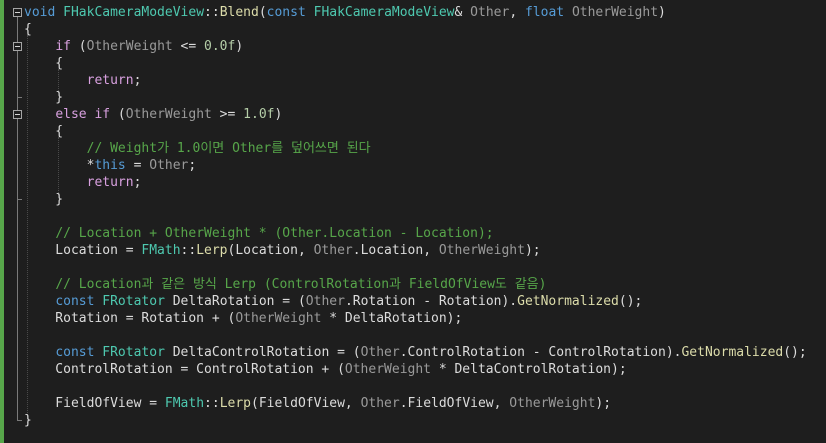 This screenshot has height=443, width=826. Describe the element at coordinates (14, 221) in the screenshot. I see `outlining-gutter` at that location.